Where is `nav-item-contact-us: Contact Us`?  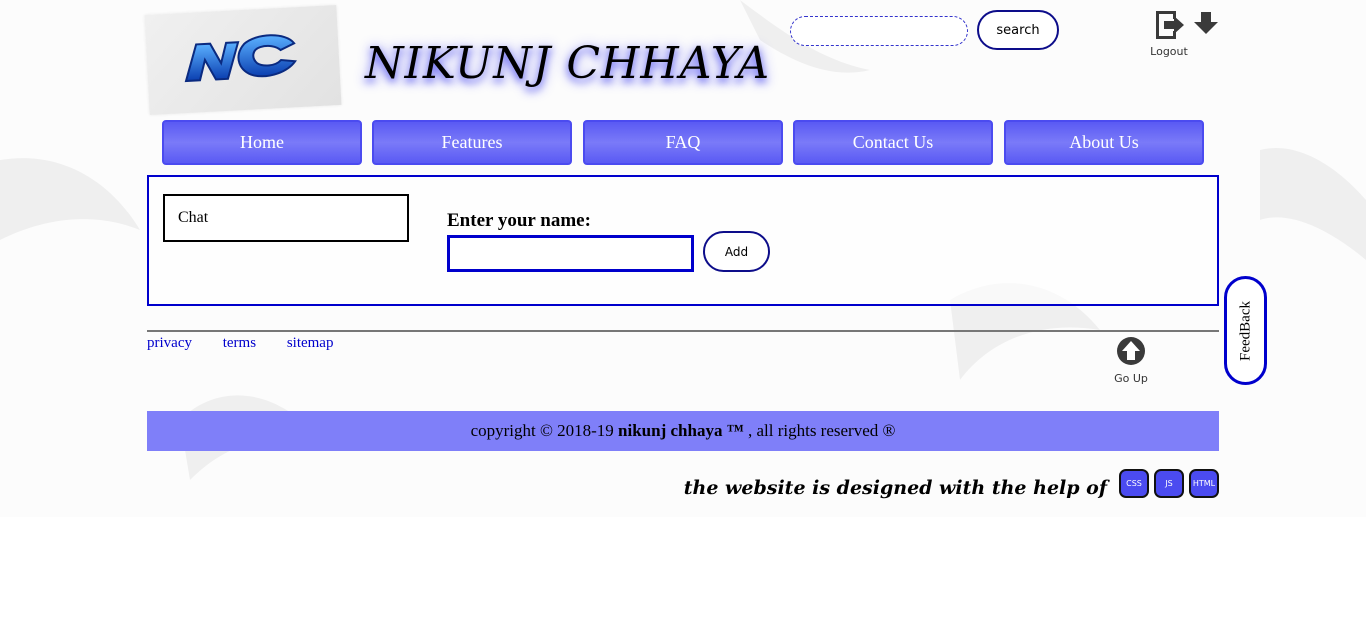 nav-item-contact-us: Contact Us is located at coordinates (893, 142).